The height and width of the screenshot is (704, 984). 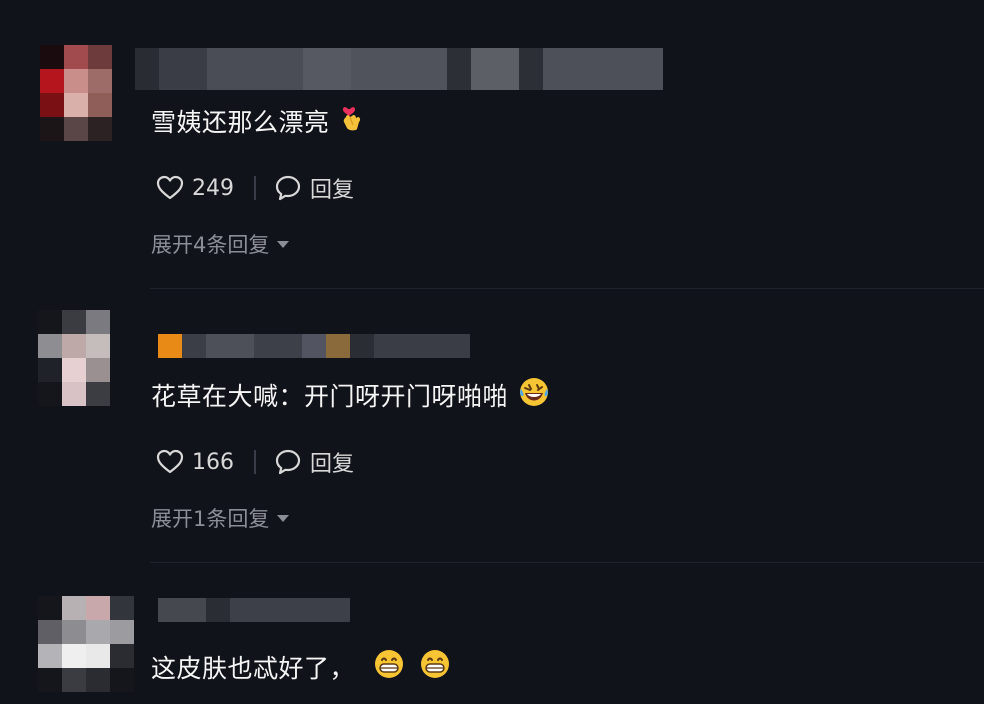 What do you see at coordinates (213, 462) in the screenshot?
I see `like-count: 166` at bounding box center [213, 462].